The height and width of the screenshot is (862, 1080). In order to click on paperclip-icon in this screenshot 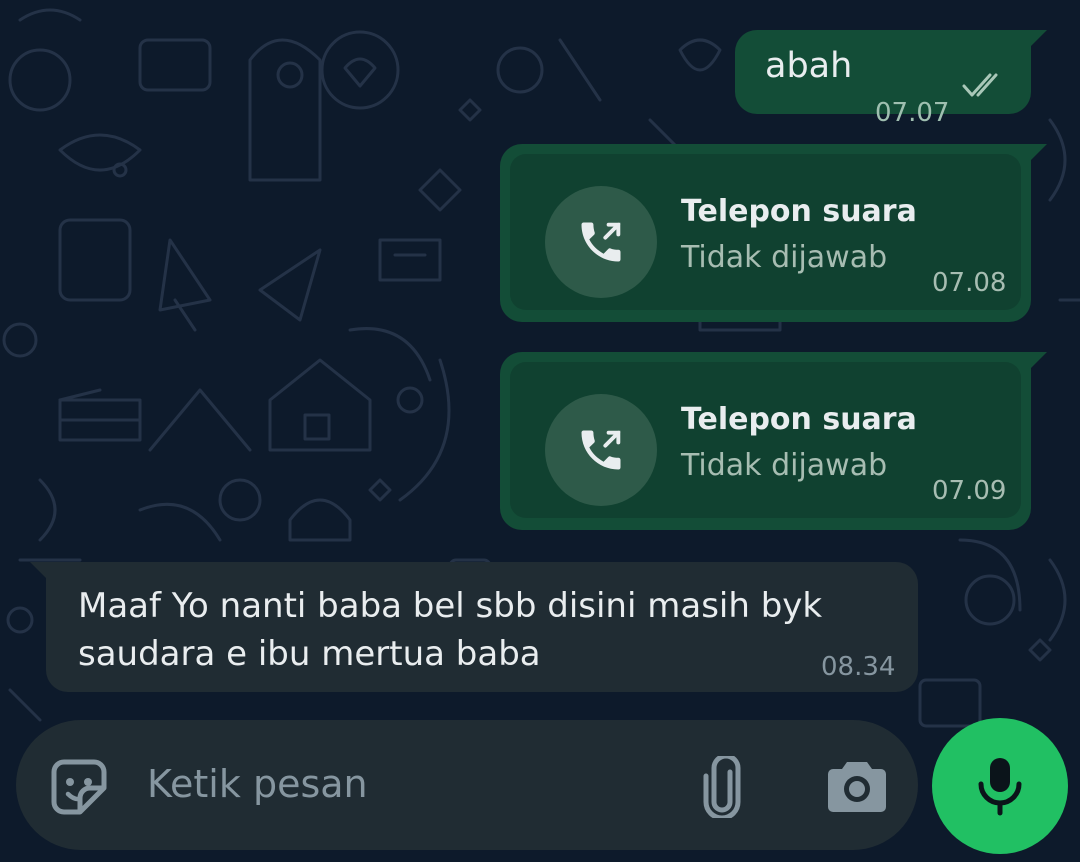, I will do `click(722, 787)`.